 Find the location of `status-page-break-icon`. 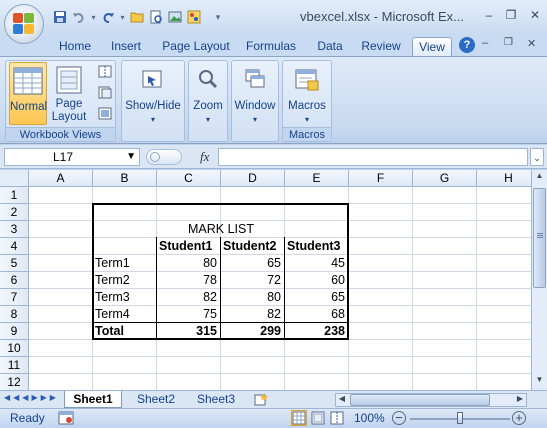

status-page-break-icon is located at coordinates (337, 418).